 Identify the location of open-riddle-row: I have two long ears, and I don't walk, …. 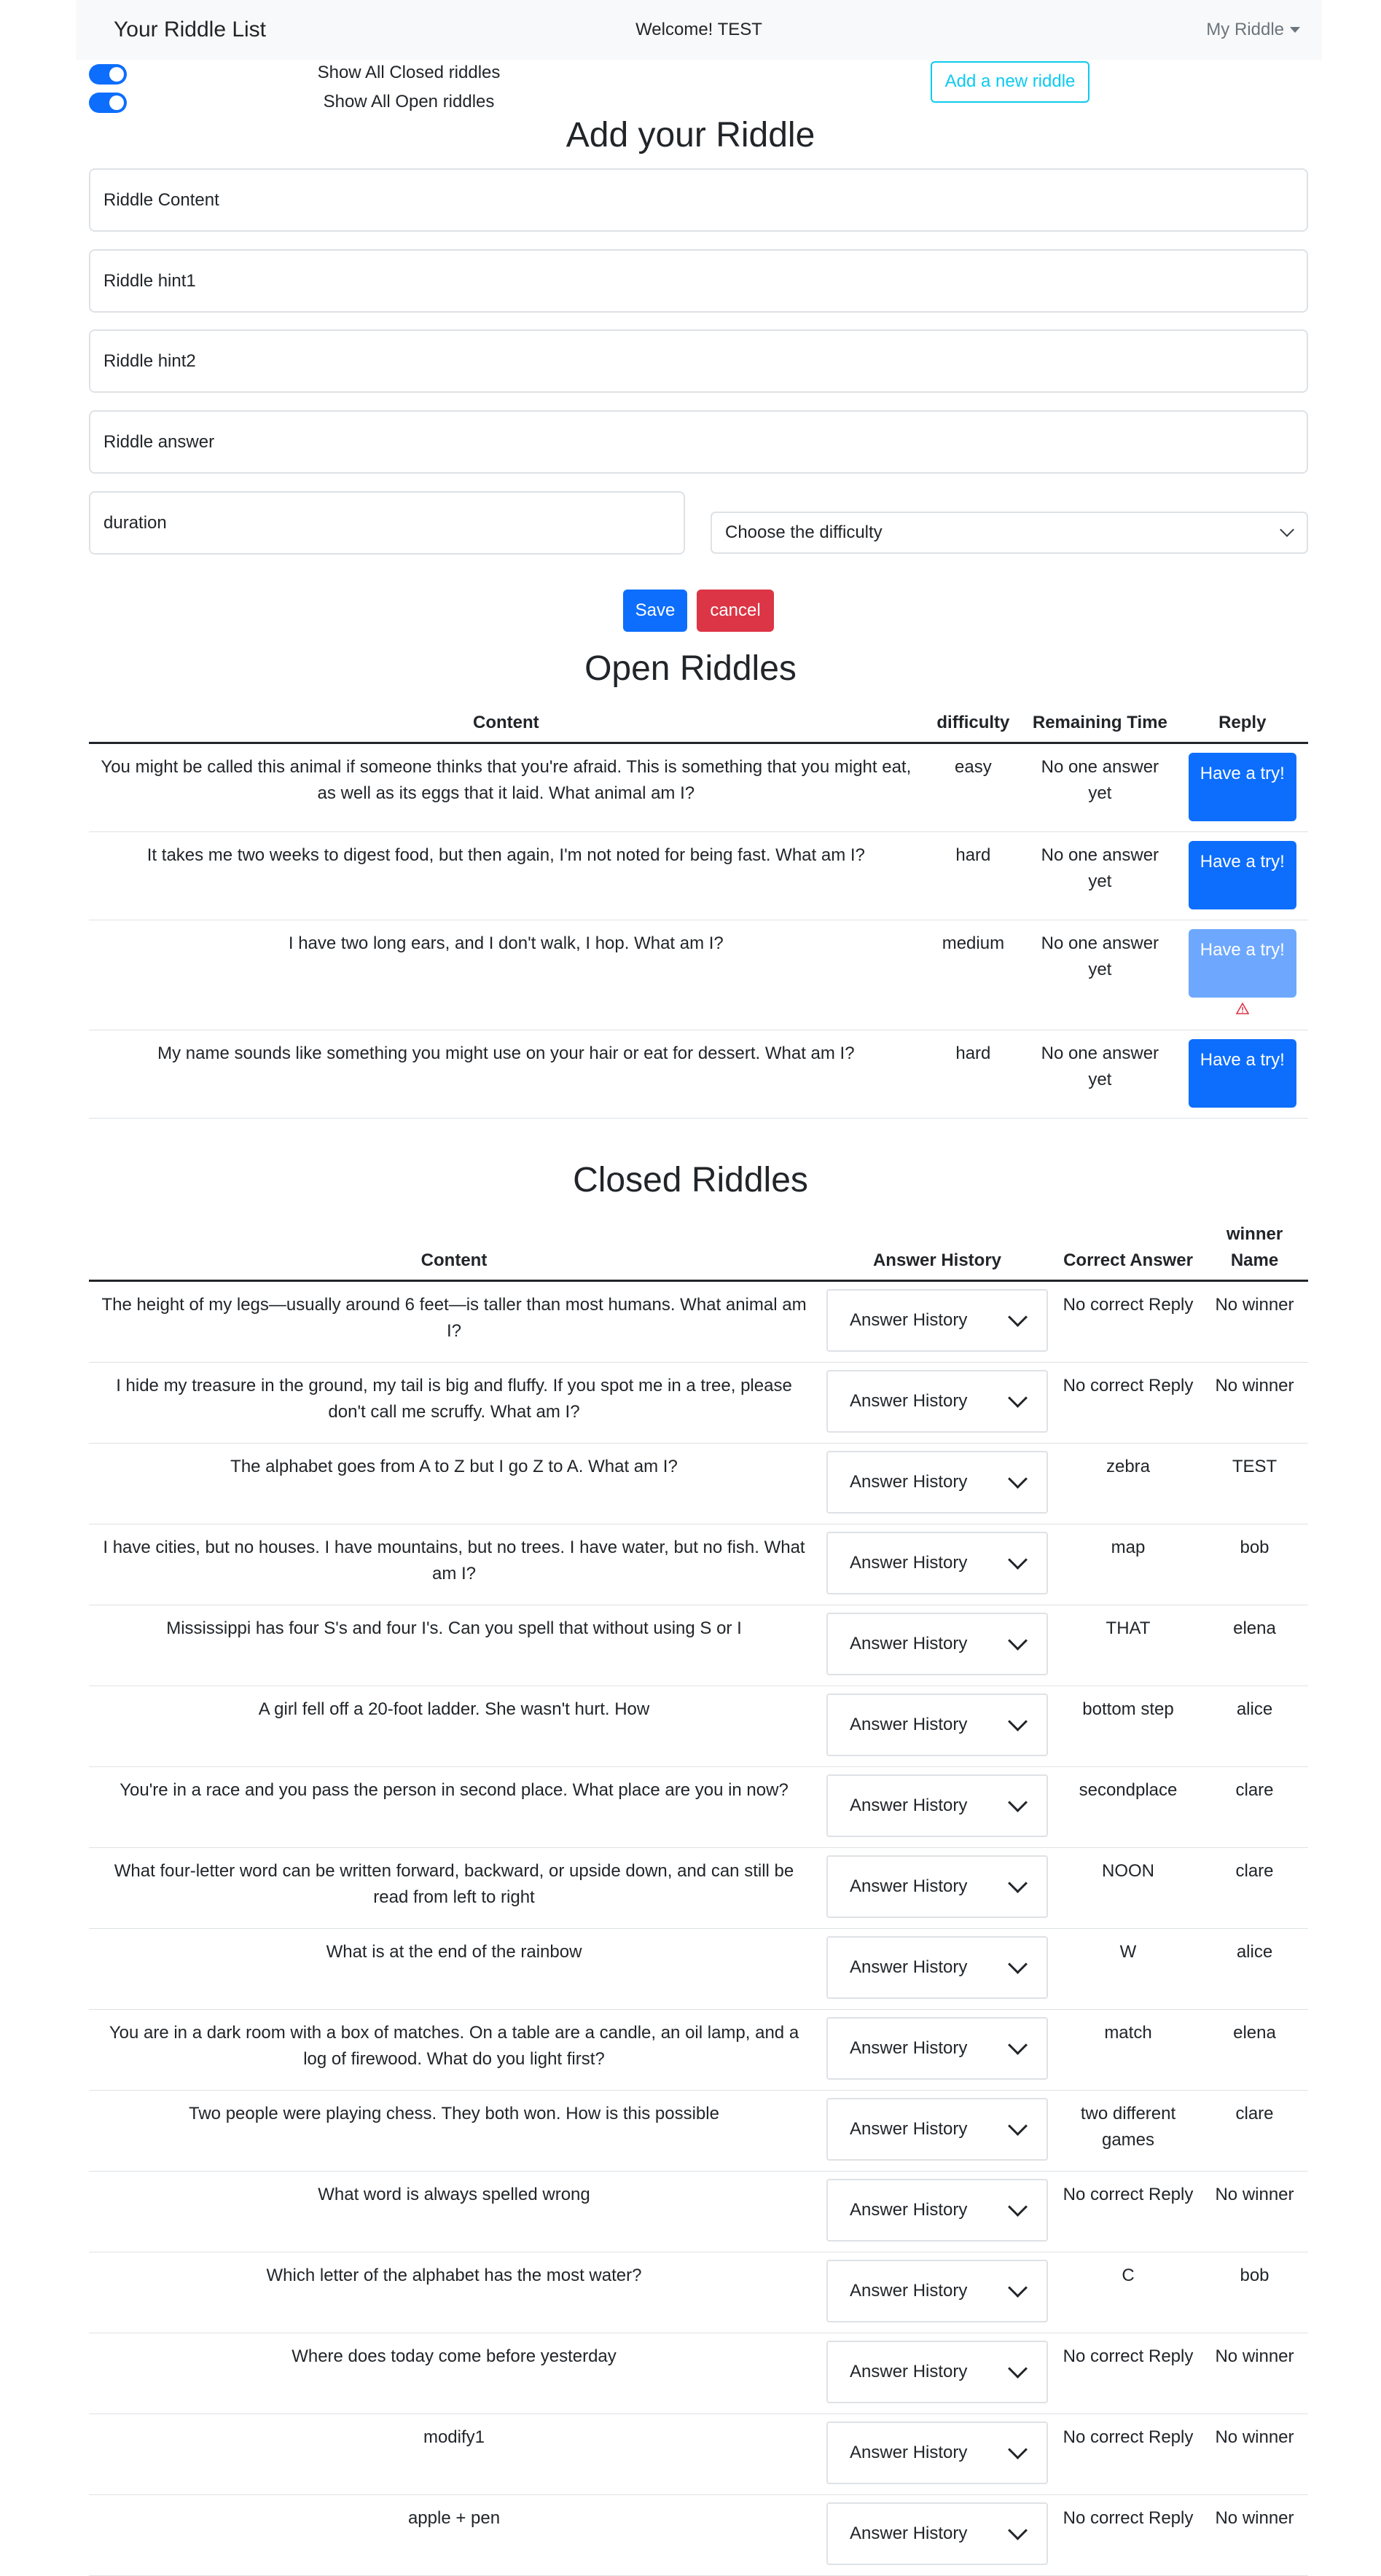
(699, 975).